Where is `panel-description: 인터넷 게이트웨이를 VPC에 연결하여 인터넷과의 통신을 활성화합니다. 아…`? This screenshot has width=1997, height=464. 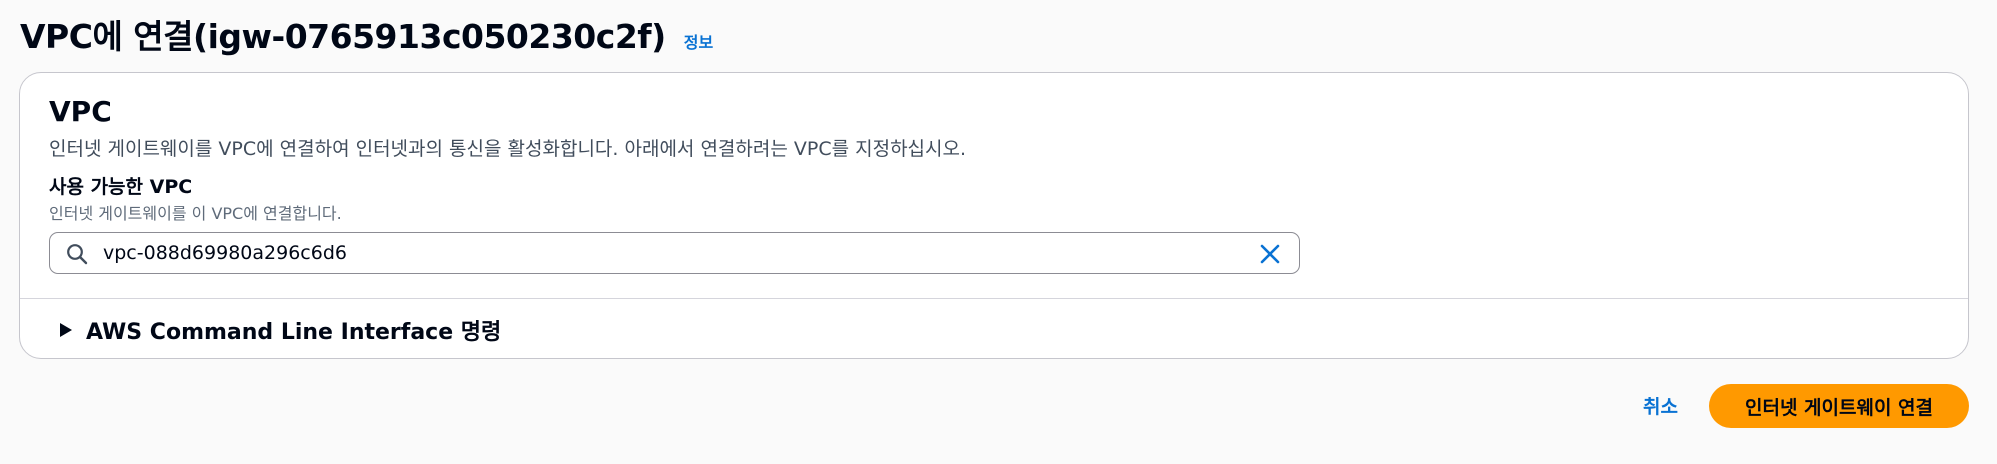
panel-description: 인터넷 게이트웨이를 VPC에 연결하여 인터넷과의 통신을 활성화합니다. 아… is located at coordinates (508, 149).